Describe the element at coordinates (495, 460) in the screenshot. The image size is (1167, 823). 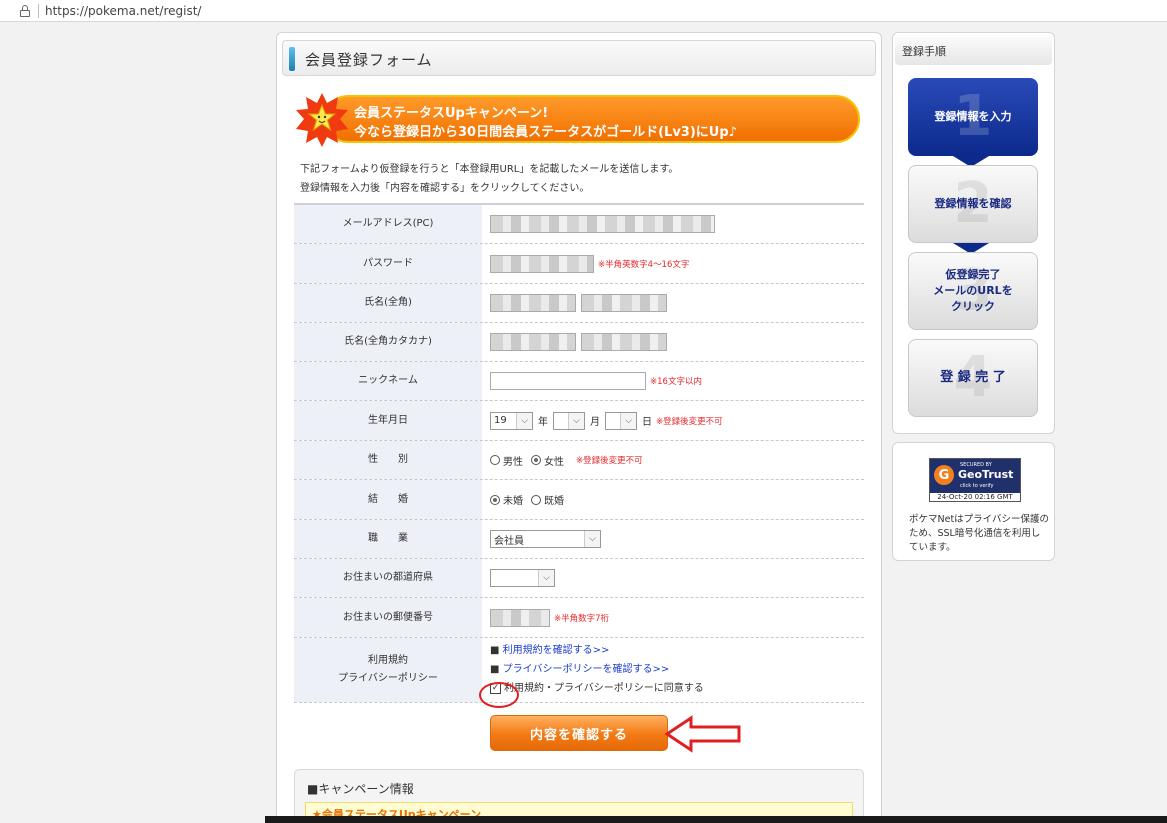
I see `radio-male` at that location.